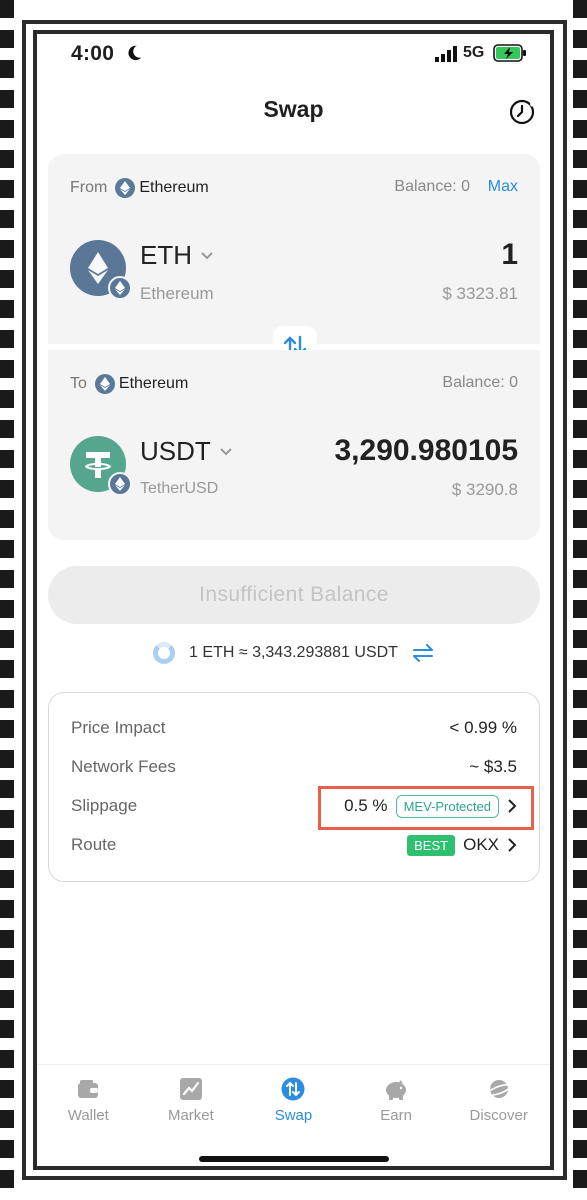  What do you see at coordinates (481, 844) in the screenshot?
I see `route-value: OKX` at bounding box center [481, 844].